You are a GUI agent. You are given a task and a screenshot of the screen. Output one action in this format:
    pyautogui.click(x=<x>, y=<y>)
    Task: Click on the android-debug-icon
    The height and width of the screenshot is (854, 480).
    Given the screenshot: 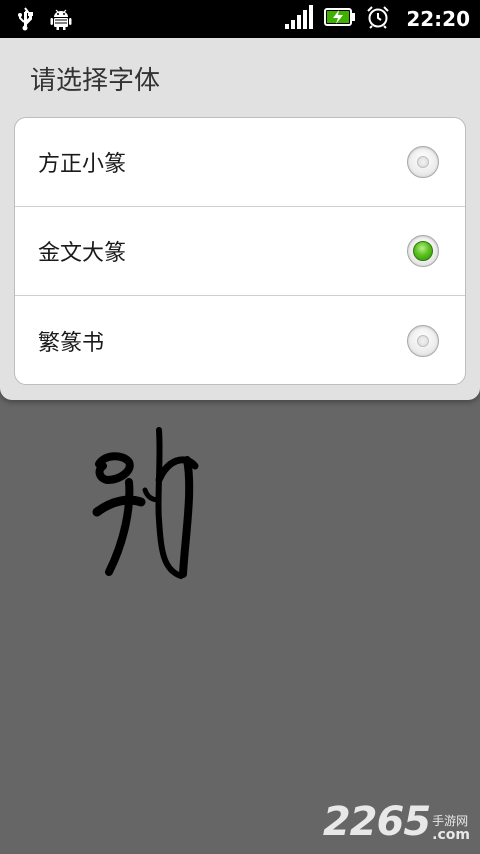 What is the action you would take?
    pyautogui.click(x=61, y=21)
    